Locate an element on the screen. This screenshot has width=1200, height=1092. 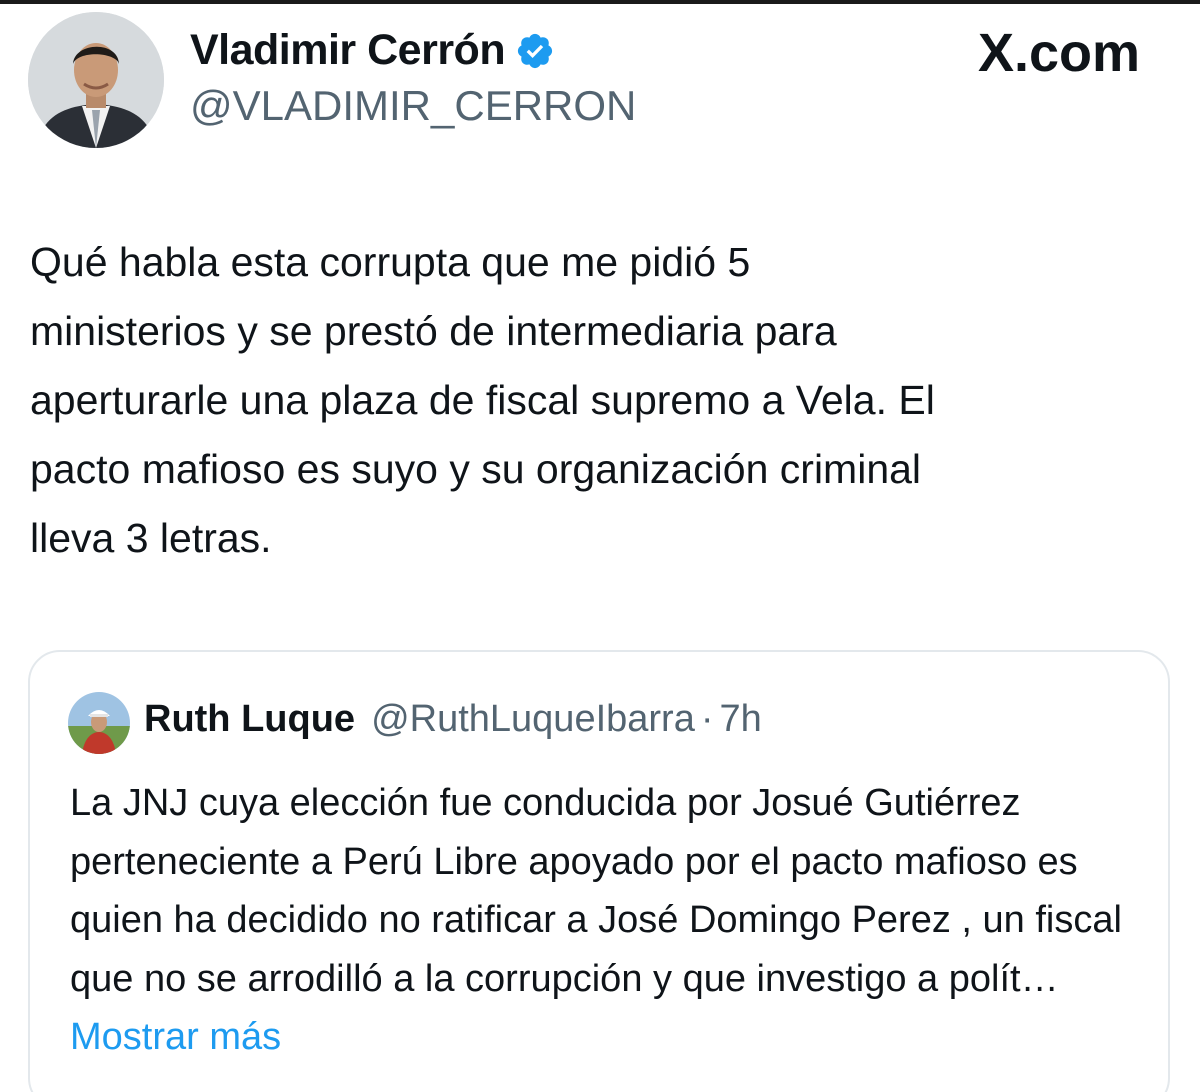
author-photo is located at coordinates (96, 80).